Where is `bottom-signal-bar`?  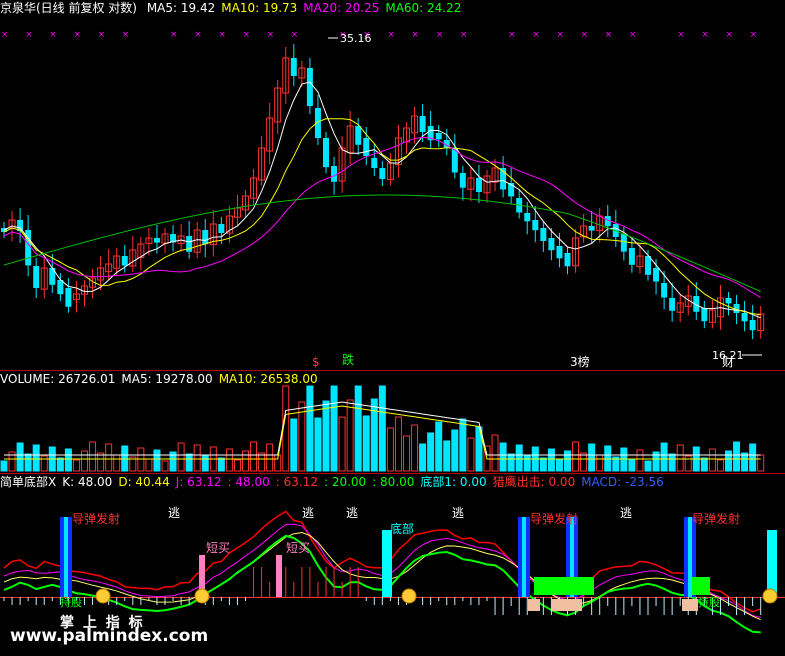 bottom-signal-bar is located at coordinates (387, 563).